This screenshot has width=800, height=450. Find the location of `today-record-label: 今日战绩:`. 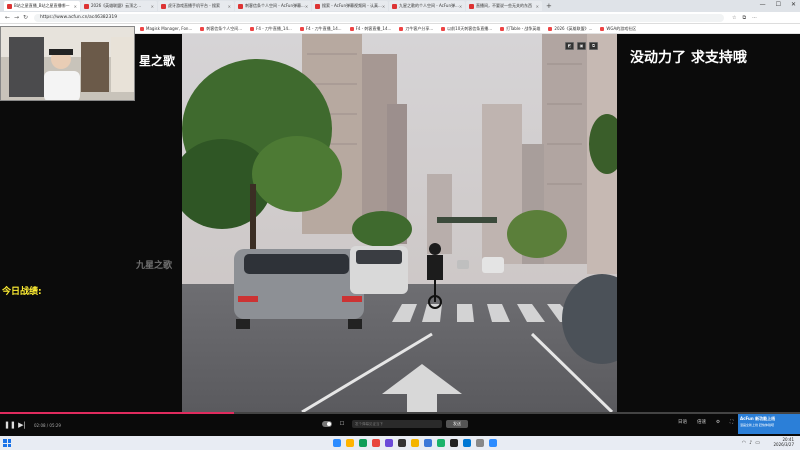

today-record-label: 今日战绩: is located at coordinates (22, 292).